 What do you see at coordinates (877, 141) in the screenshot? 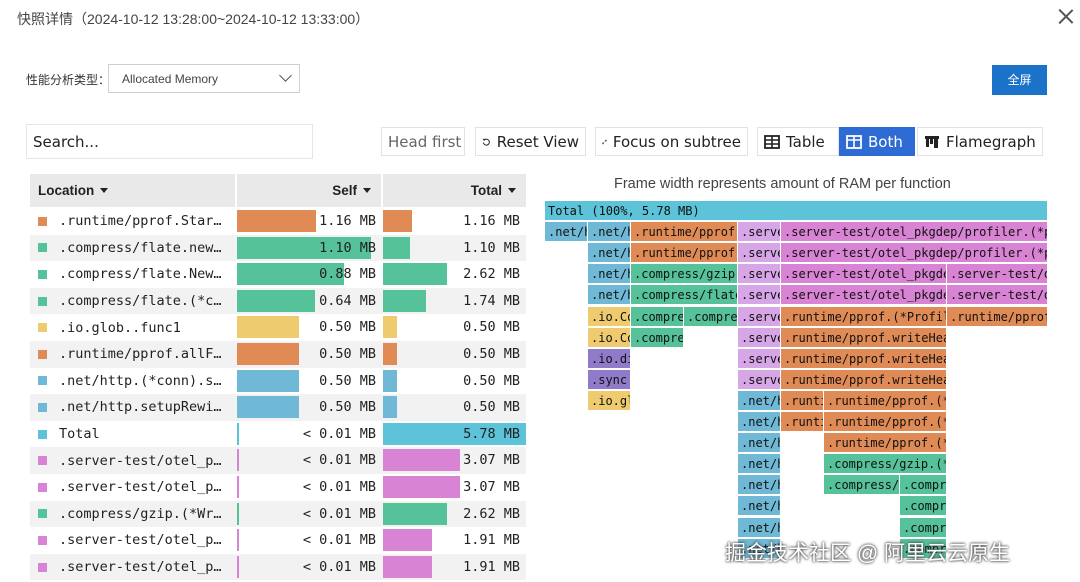
I see `both-view-button: Both` at bounding box center [877, 141].